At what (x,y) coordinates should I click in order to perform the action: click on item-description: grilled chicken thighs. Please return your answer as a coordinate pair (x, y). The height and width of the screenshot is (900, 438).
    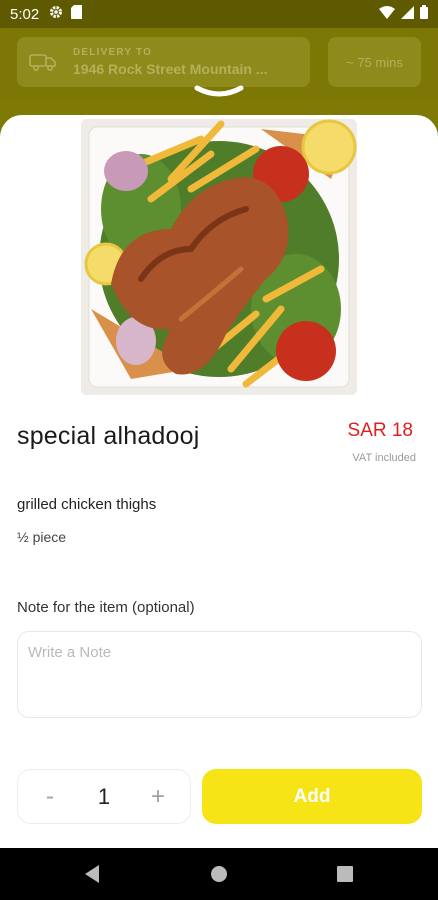
    Looking at the image, I should click on (87, 504).